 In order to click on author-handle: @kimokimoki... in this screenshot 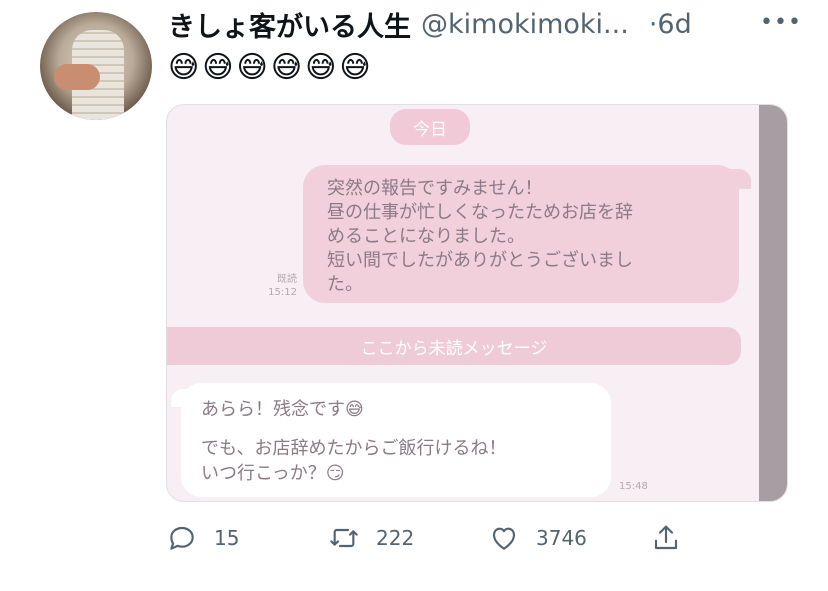, I will do `click(525, 24)`.